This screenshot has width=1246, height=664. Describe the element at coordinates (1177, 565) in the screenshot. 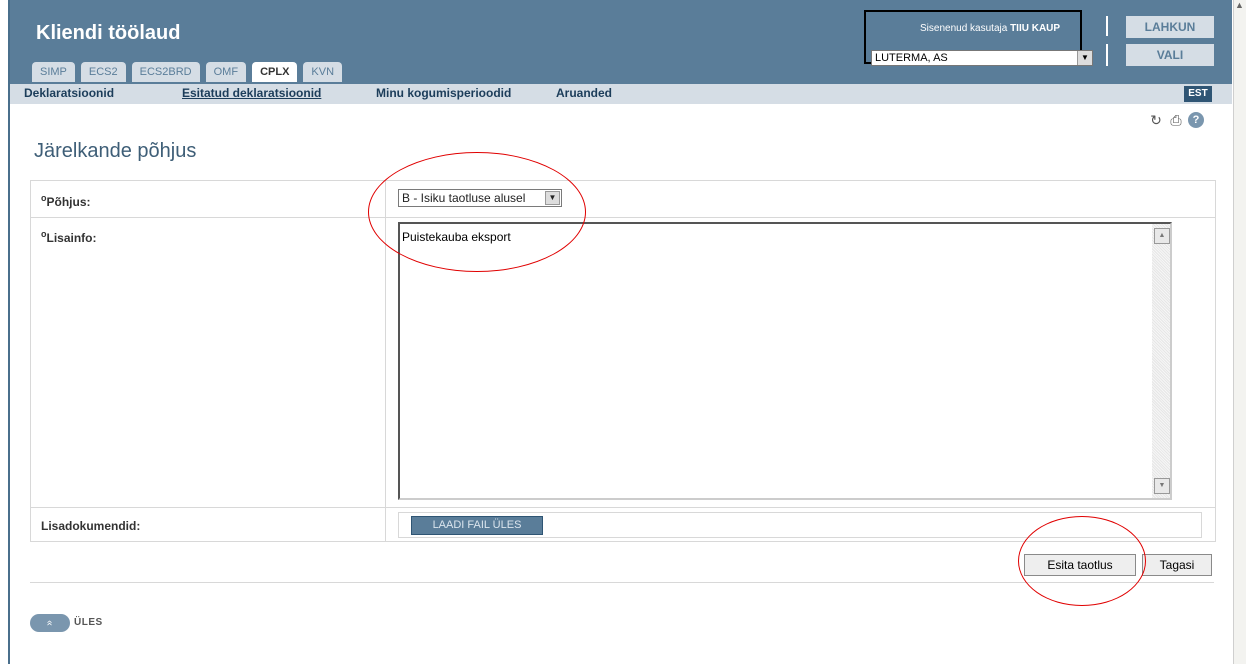

I see `back-button: Tagasi` at that location.